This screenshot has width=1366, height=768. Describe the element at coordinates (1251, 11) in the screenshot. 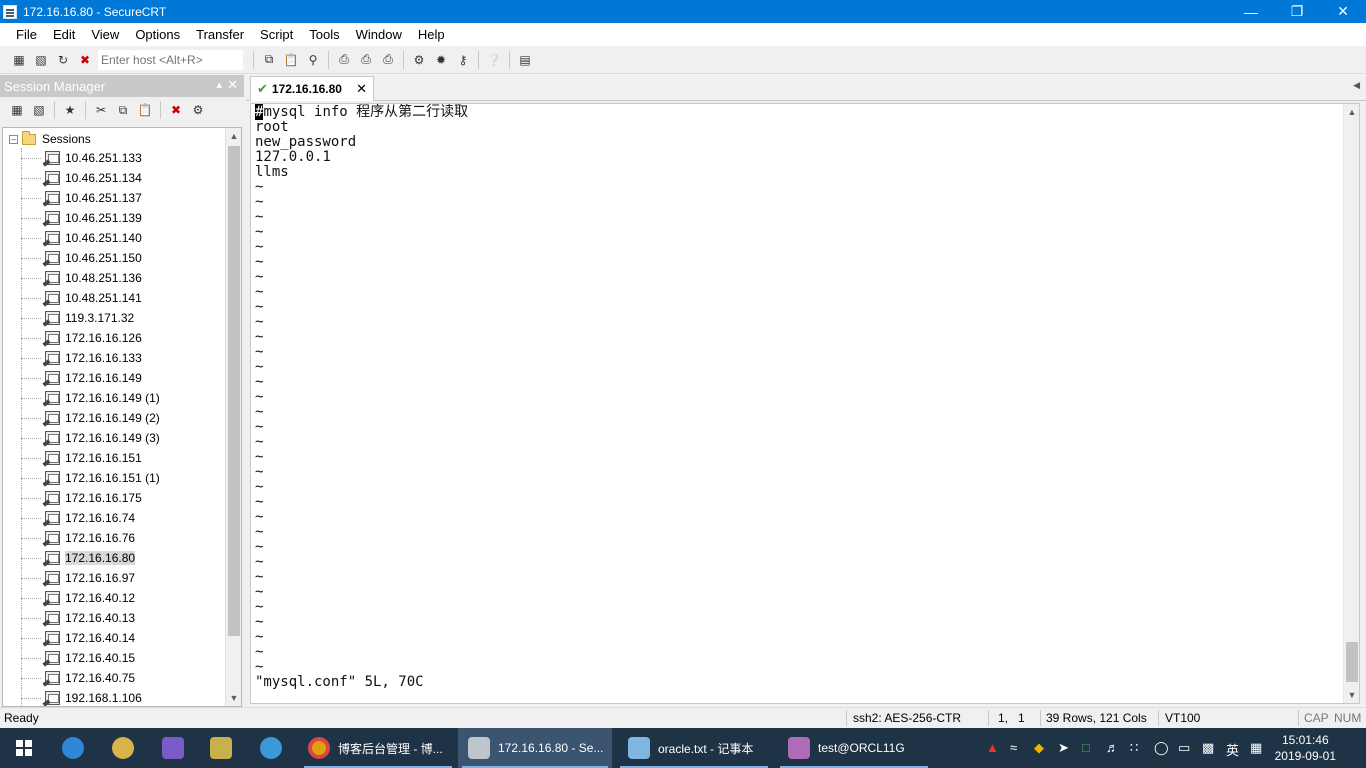

I see `minimize-button: —` at that location.